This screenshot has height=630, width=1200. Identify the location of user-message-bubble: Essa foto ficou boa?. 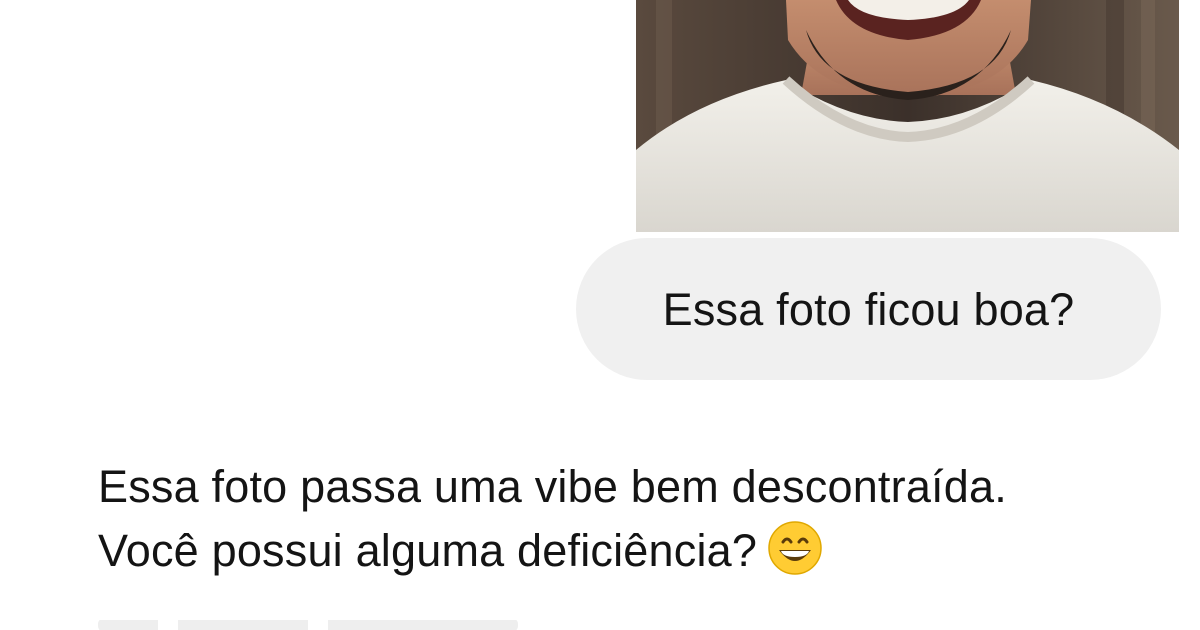
(868, 309).